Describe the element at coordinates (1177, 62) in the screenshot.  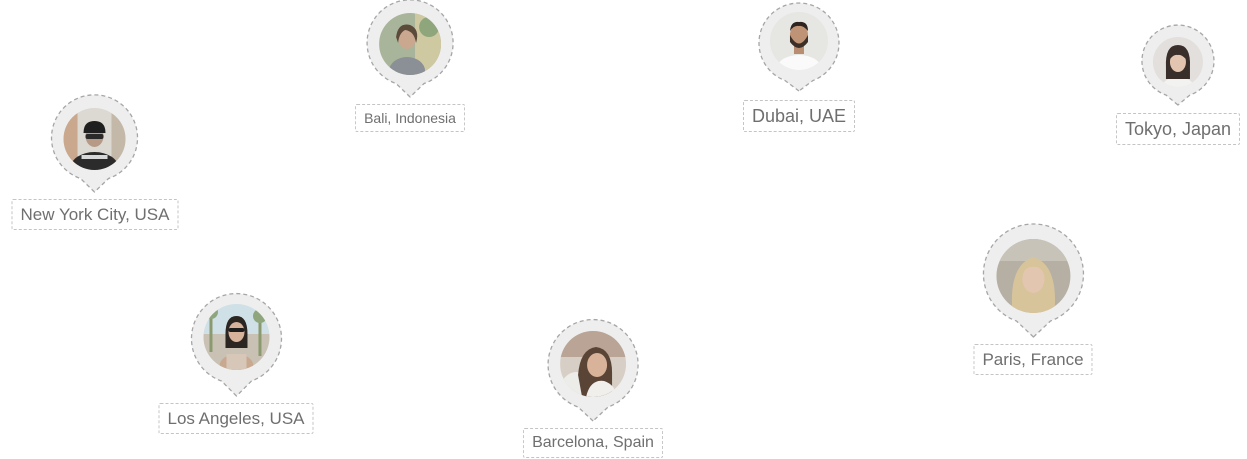
I see `avatar-woman-dark-hair` at that location.